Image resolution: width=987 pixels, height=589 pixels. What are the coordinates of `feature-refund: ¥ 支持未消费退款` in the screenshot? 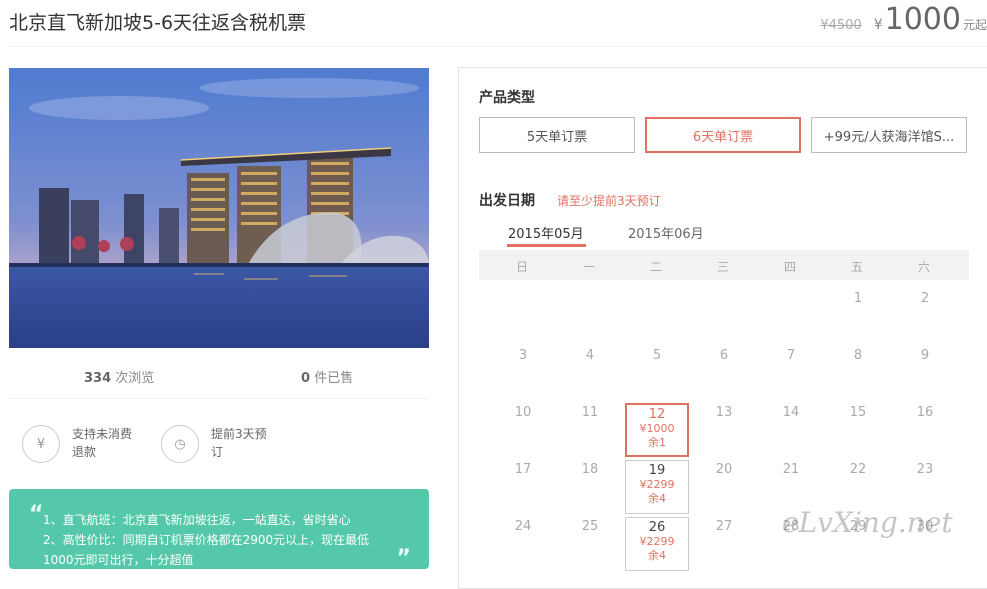 It's located at (80, 444).